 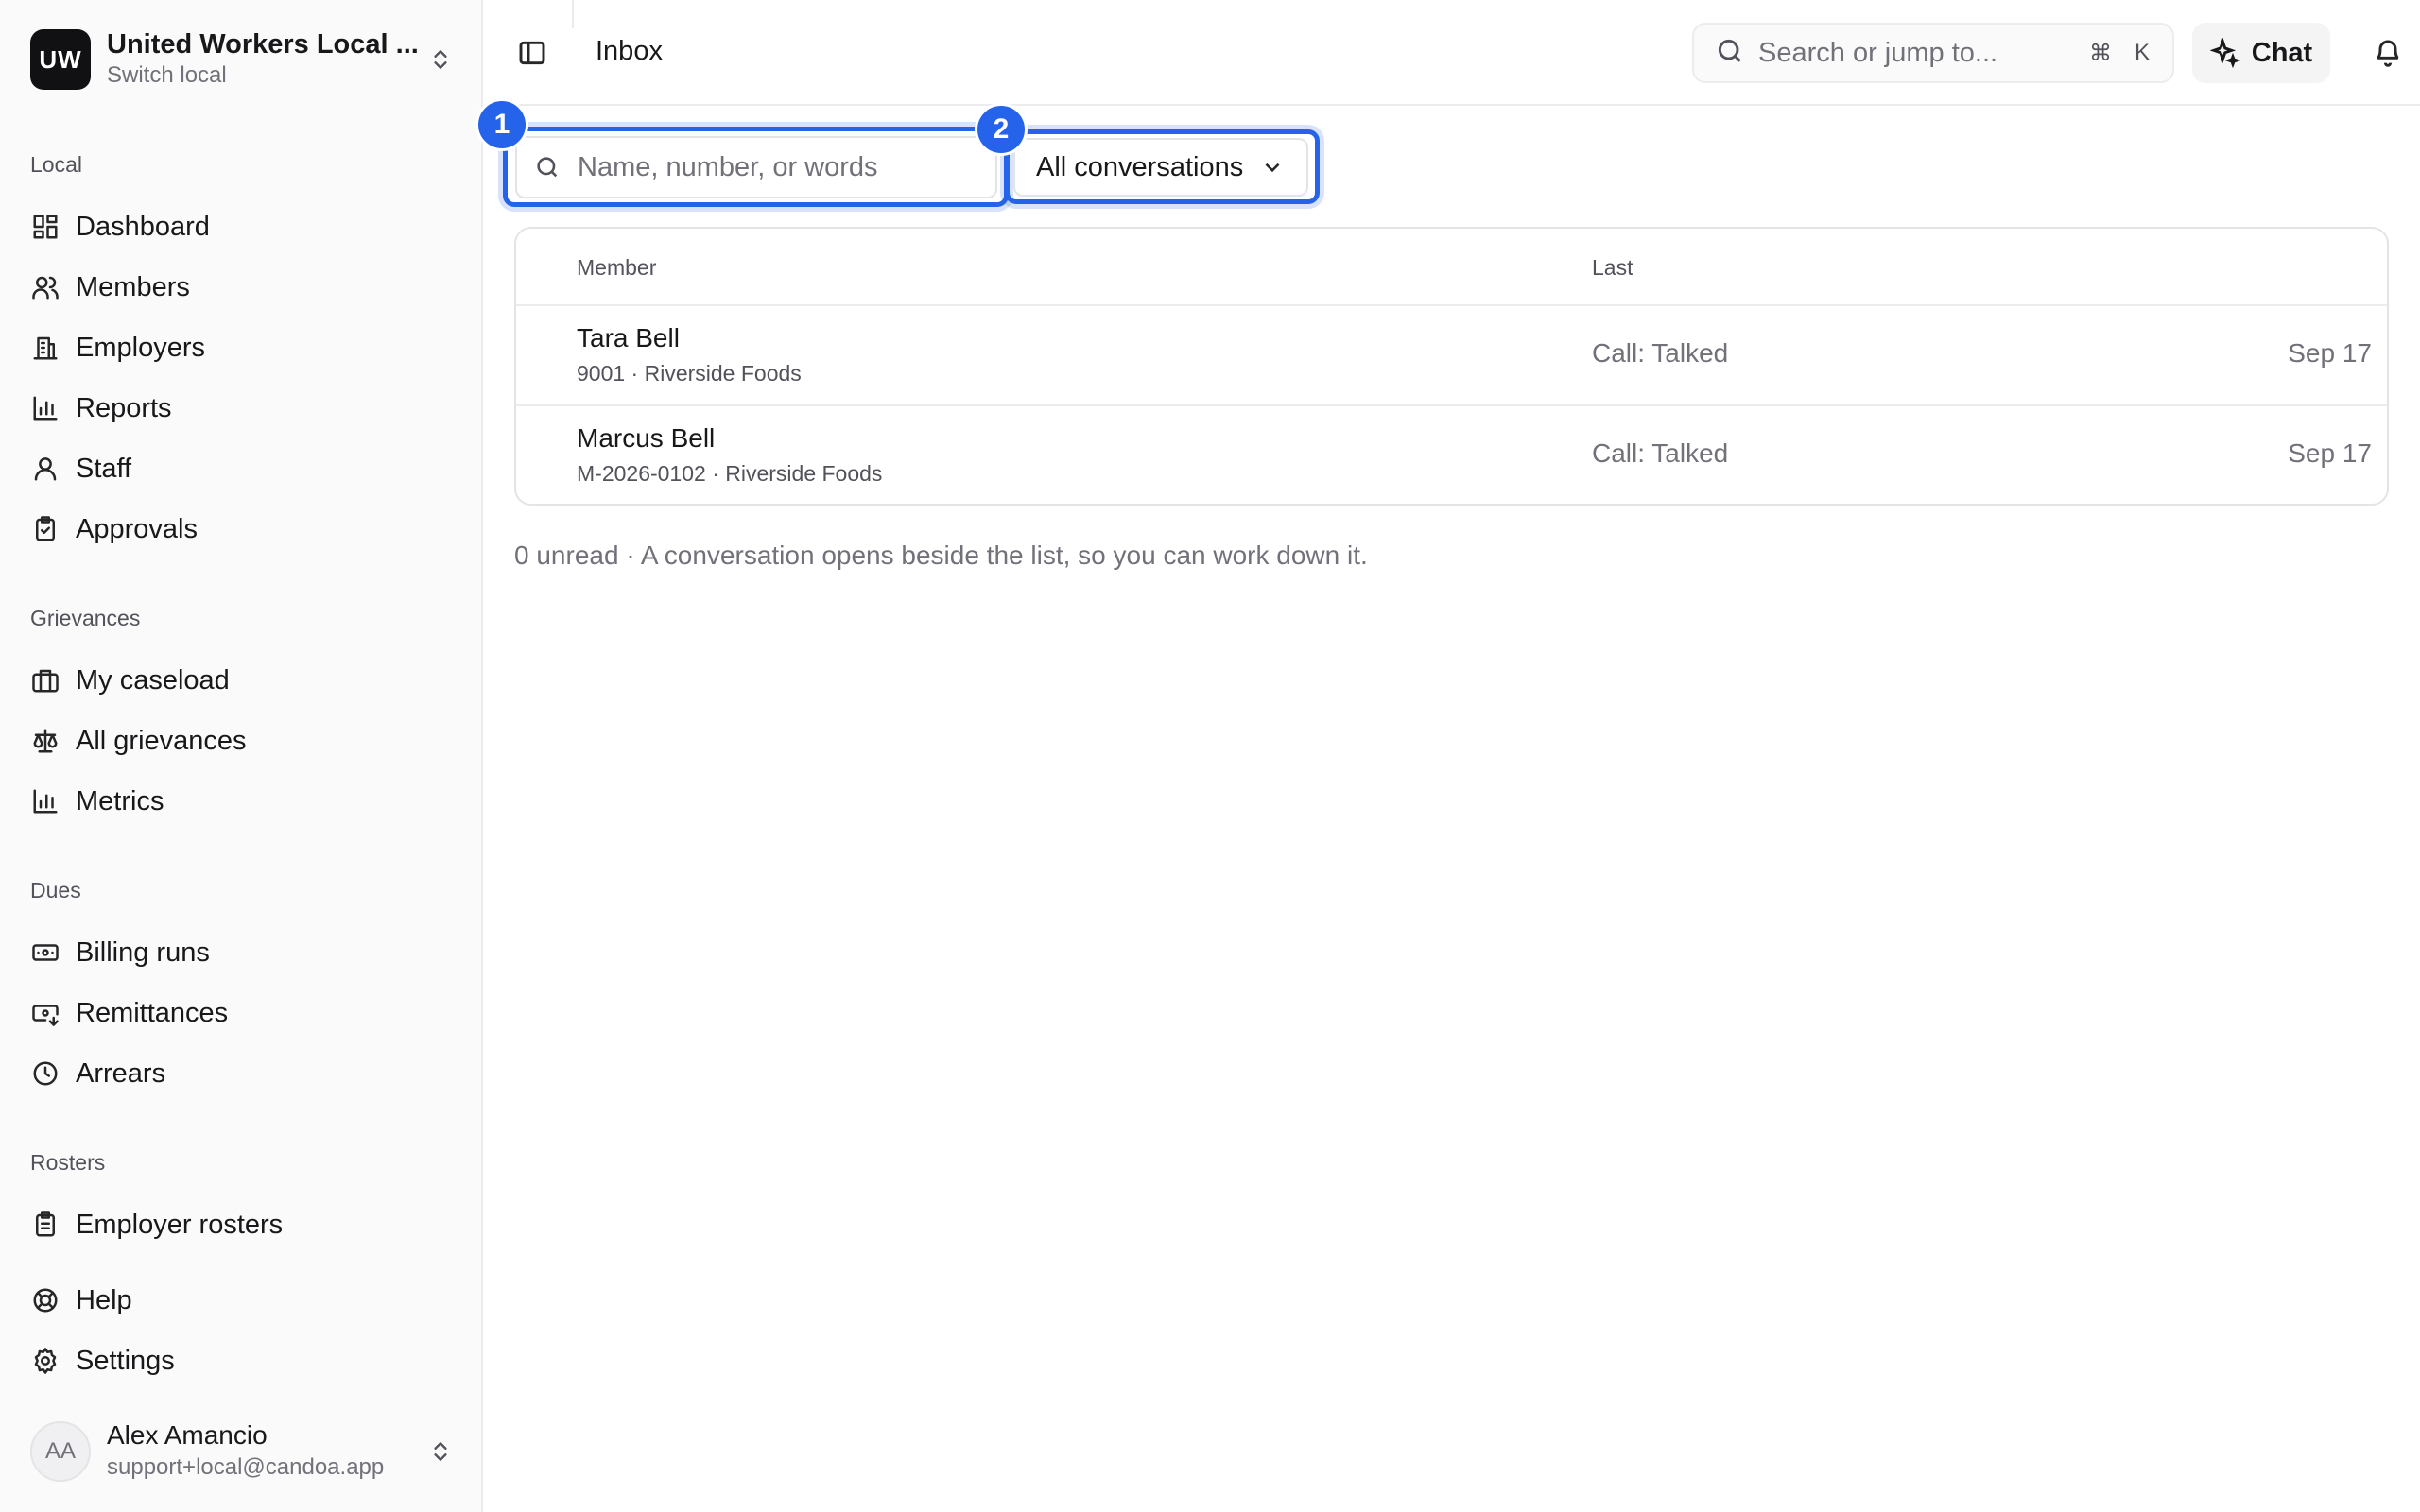 What do you see at coordinates (728, 166) in the screenshot?
I see `conversation-search-placeholder: Name, number, or words` at bounding box center [728, 166].